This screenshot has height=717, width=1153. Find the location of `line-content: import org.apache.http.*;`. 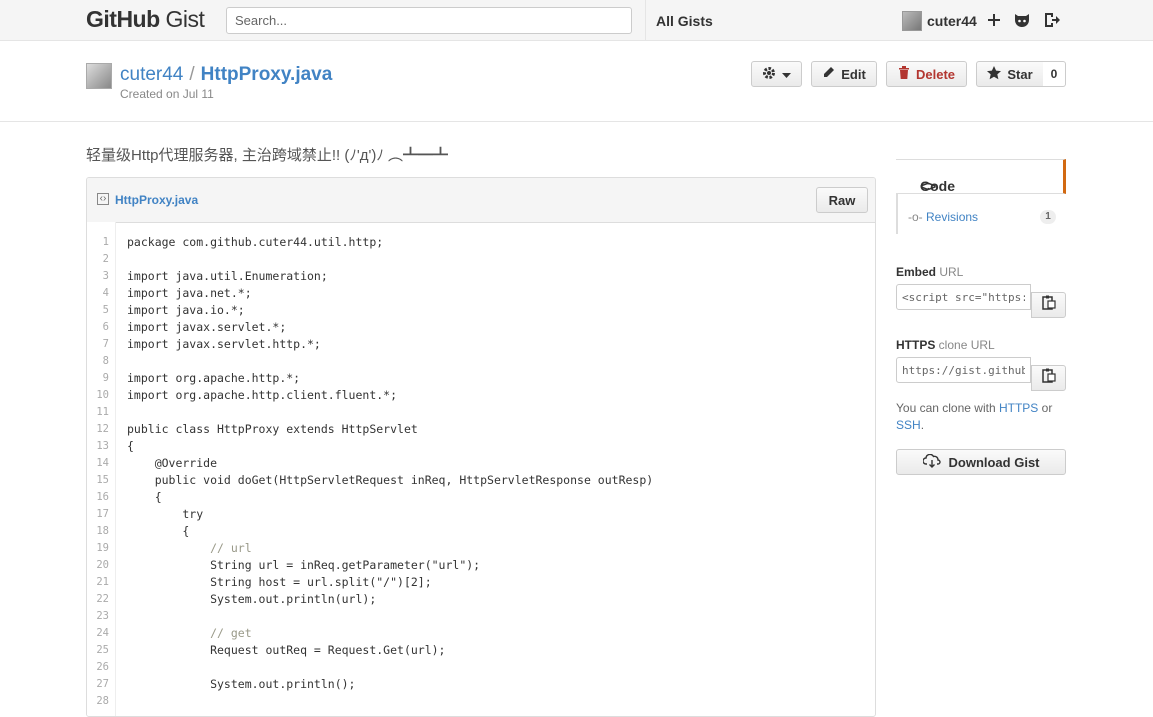

line-content: import org.apache.http.*; is located at coordinates (214, 378).